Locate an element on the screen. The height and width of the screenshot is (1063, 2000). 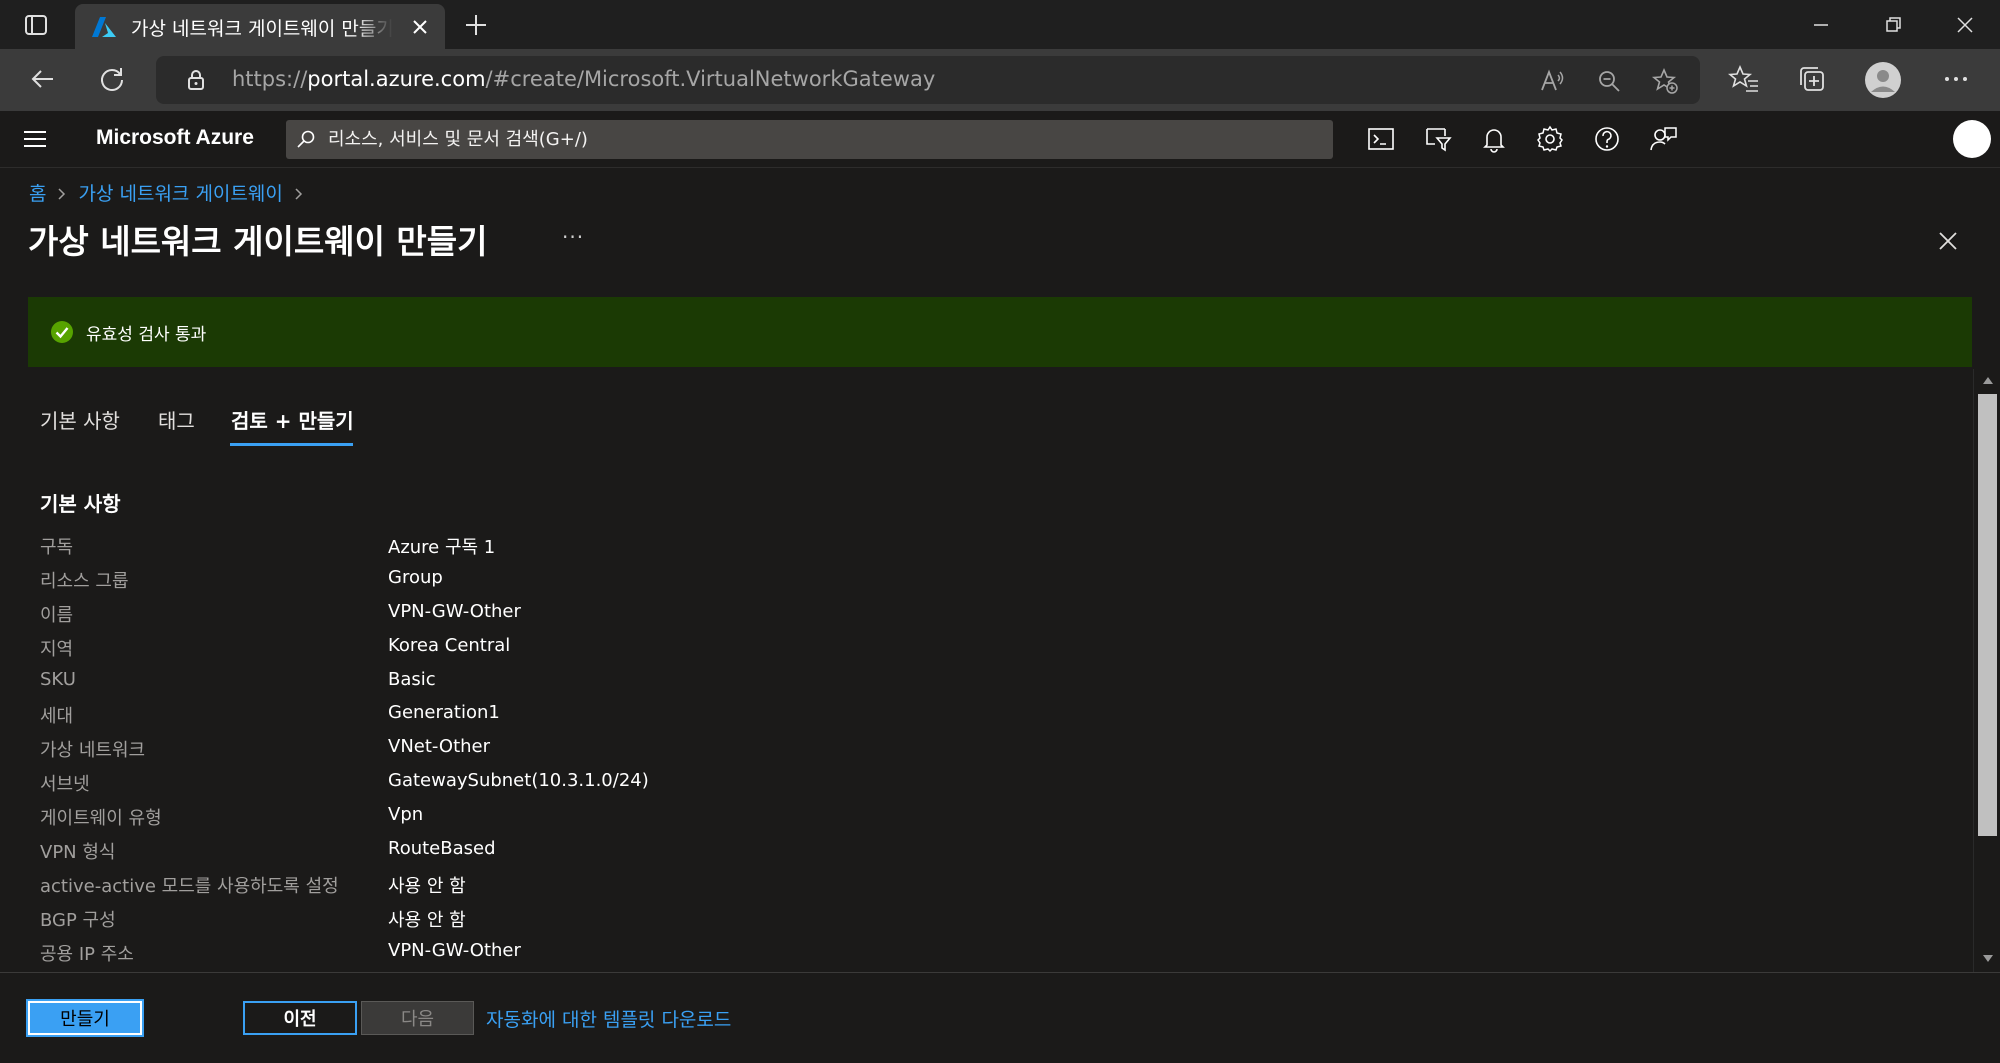
tab-basics: 기본 사항 is located at coordinates (80, 425).